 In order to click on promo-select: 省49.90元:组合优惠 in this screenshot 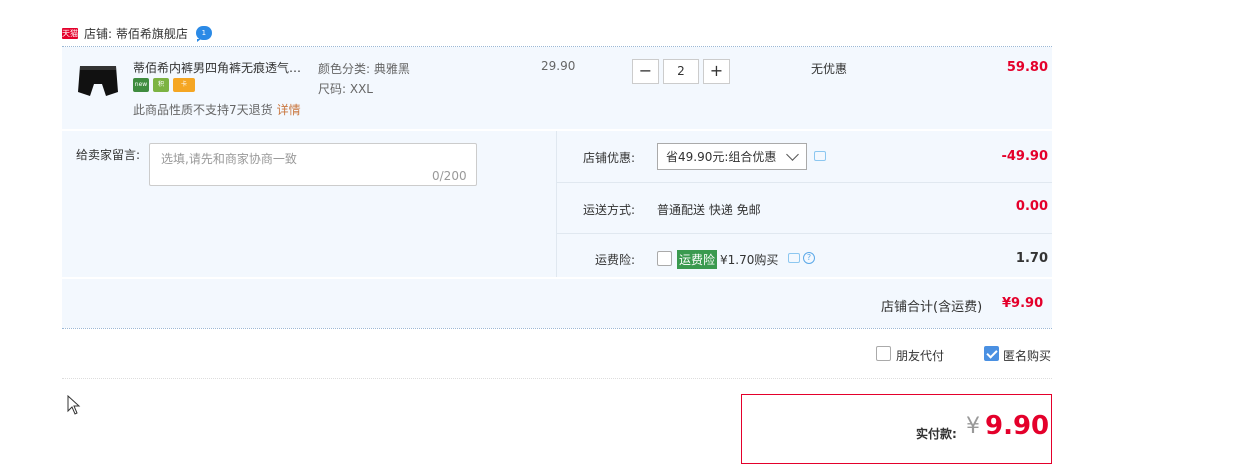, I will do `click(732, 156)`.